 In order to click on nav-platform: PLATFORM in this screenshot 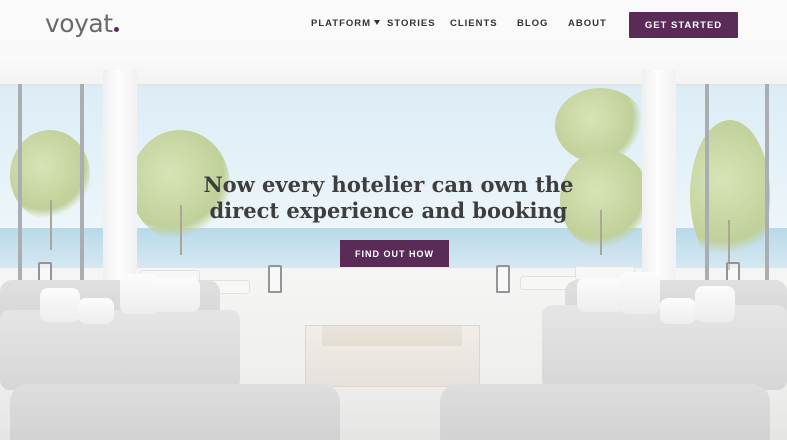, I will do `click(346, 23)`.